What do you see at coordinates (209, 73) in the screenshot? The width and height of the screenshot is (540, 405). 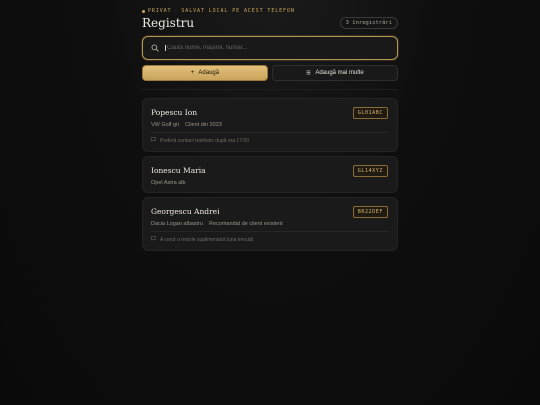 I see `add-button-label: Adaugă` at bounding box center [209, 73].